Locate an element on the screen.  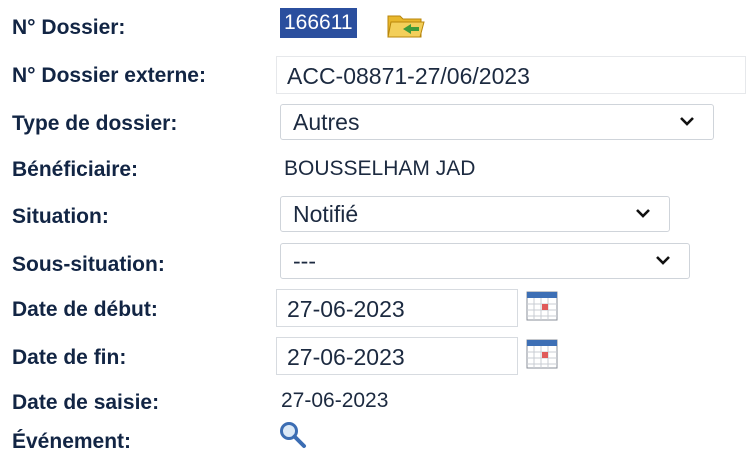
situation-label: Situation: is located at coordinates (60, 216).